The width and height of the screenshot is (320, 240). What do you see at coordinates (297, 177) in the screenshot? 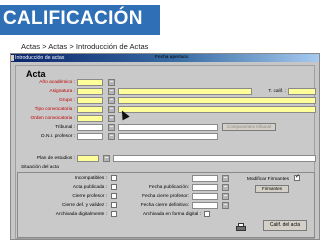
I see `modificar-firmantes-checkbox` at bounding box center [297, 177].